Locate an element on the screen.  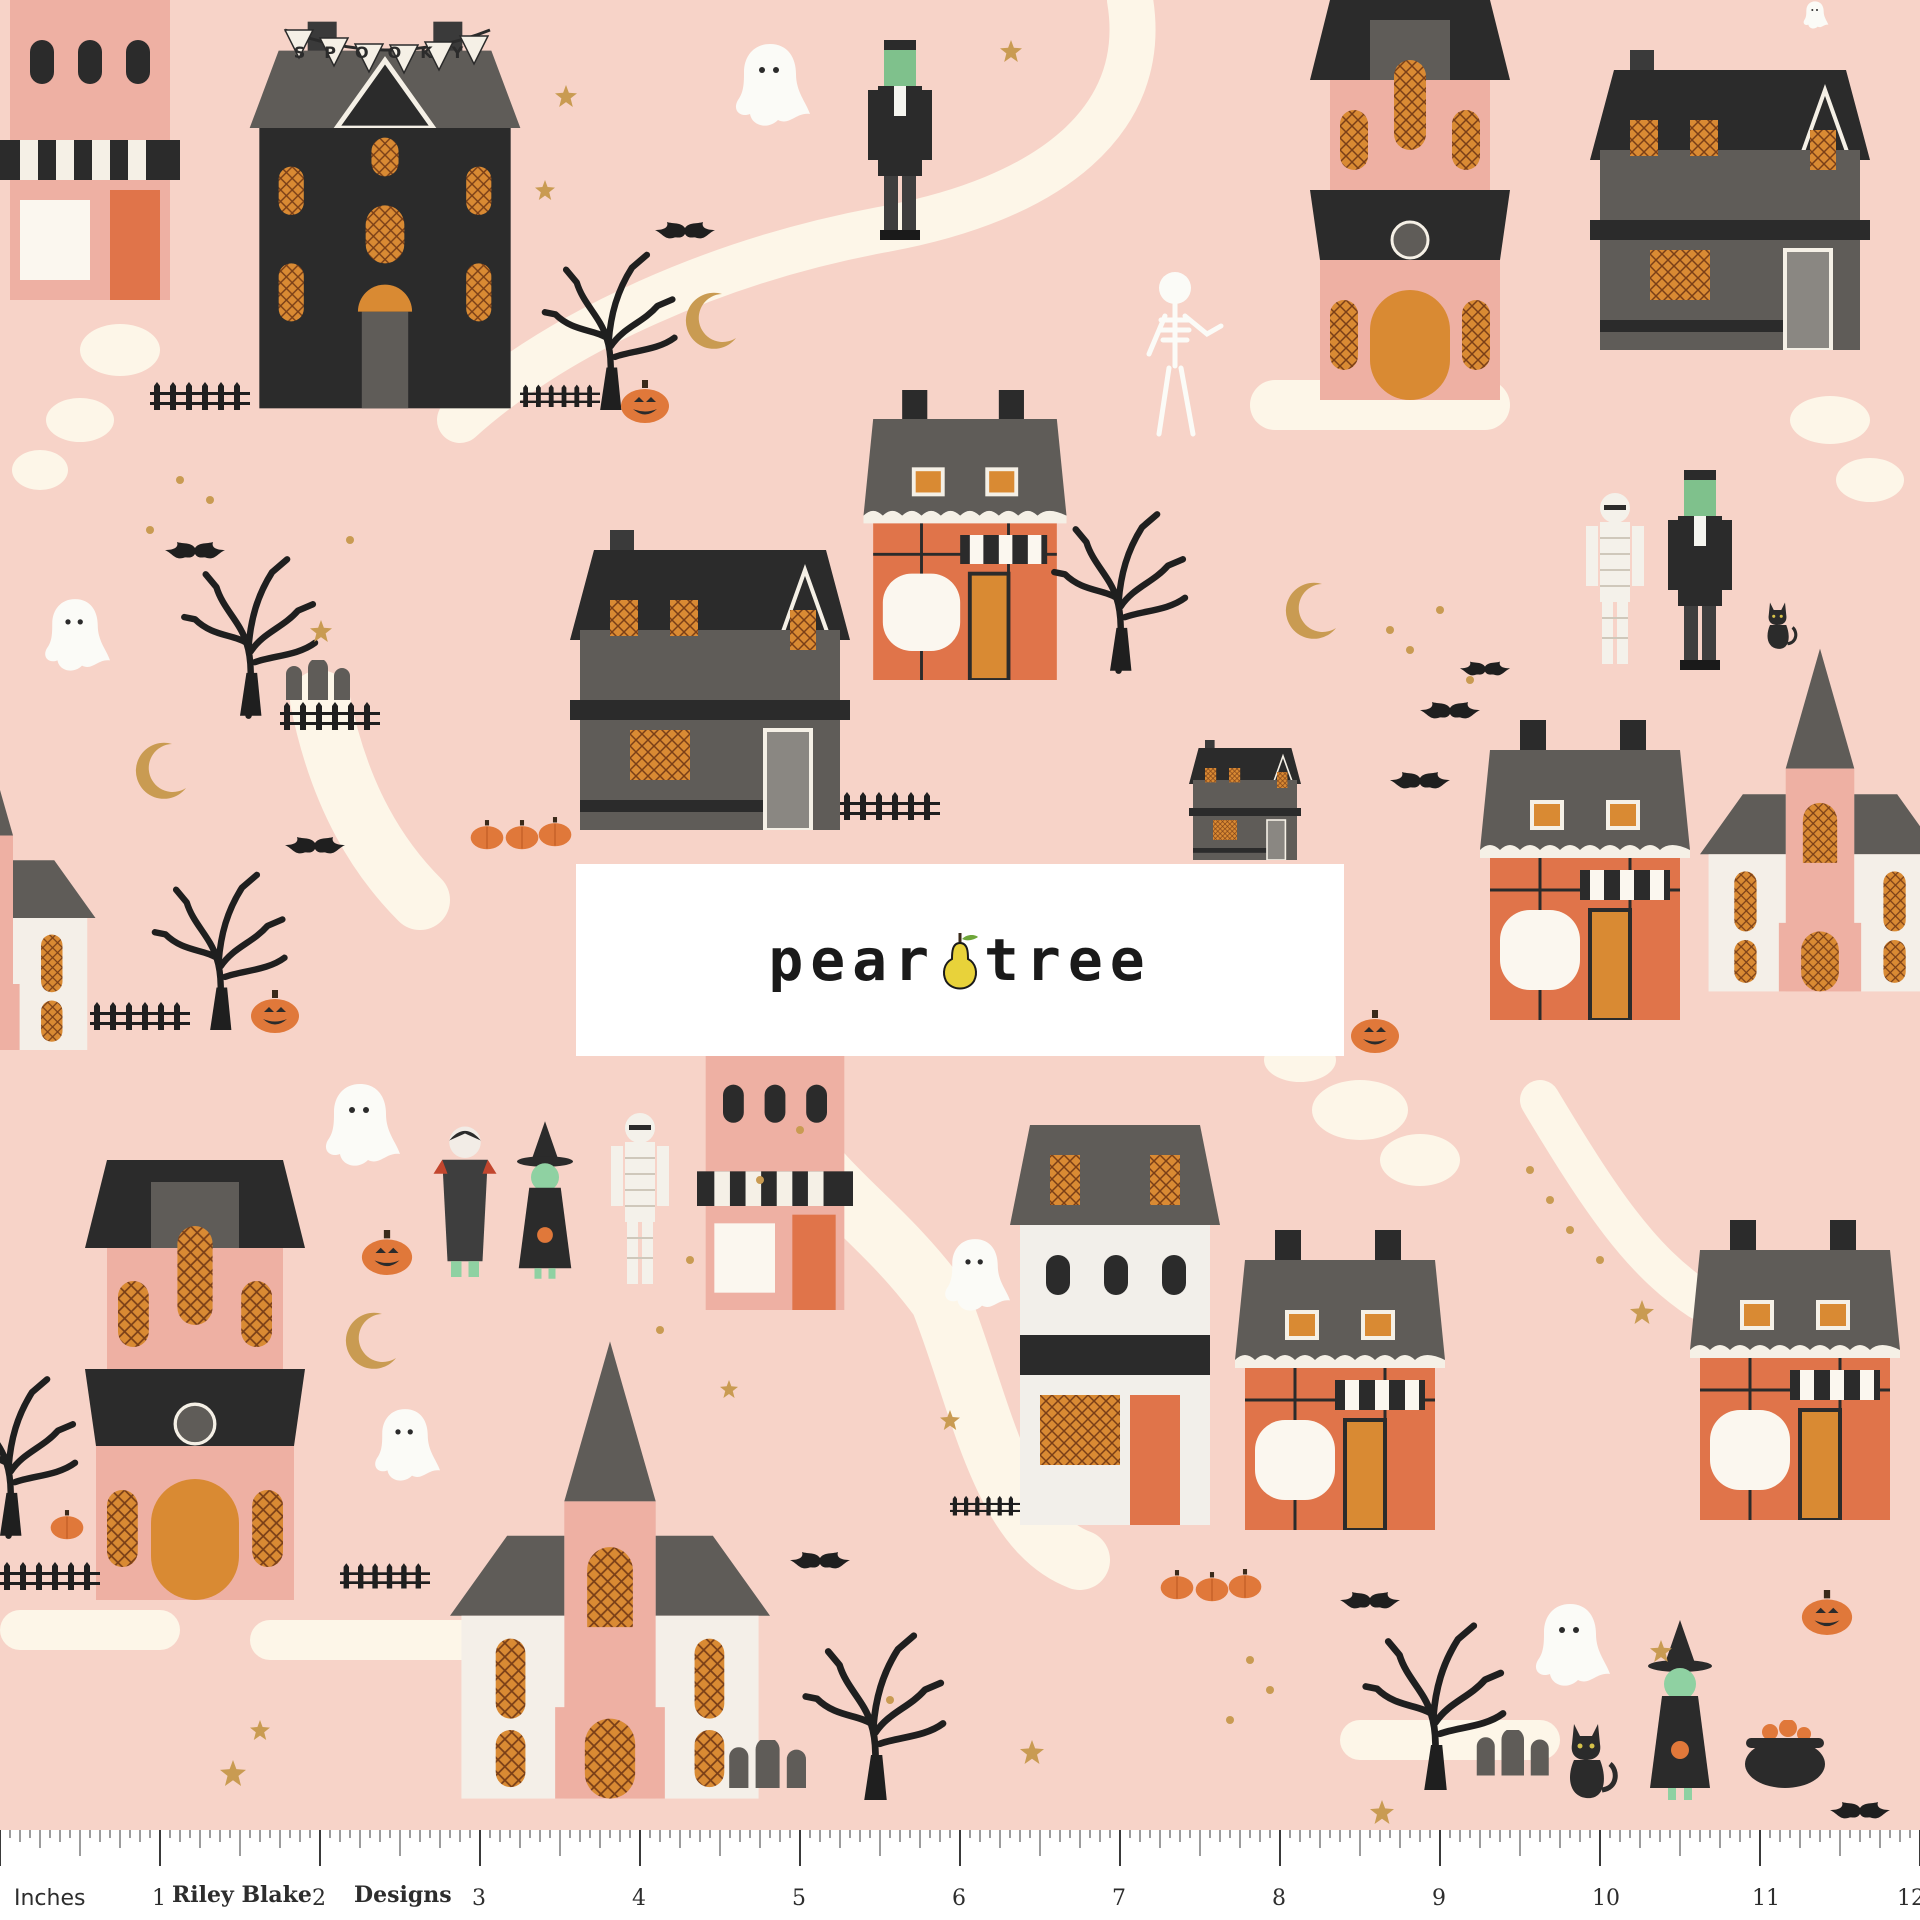
ruler-number: 1 is located at coordinates (159, 1898).